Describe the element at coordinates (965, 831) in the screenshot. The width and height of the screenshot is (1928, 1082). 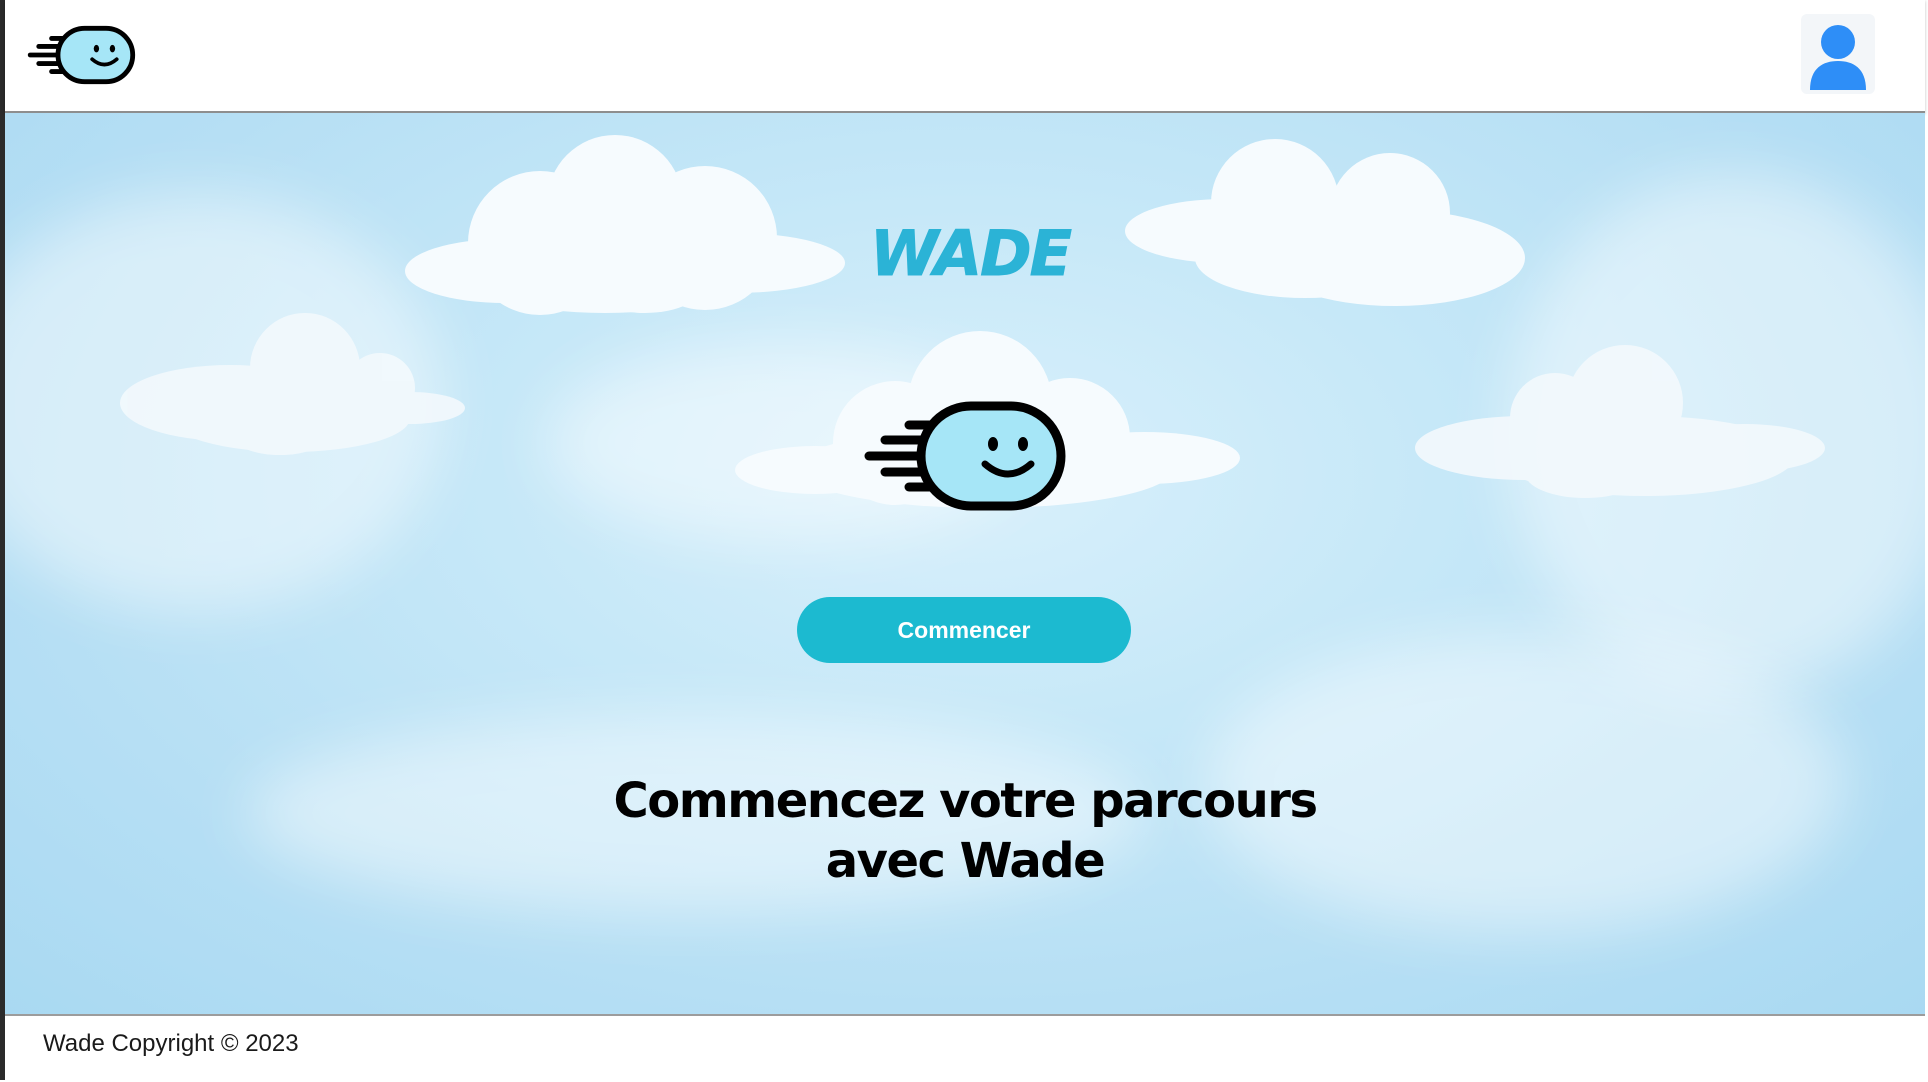
I see `tagline-heading: Commencez votre parcours avec Wade` at that location.